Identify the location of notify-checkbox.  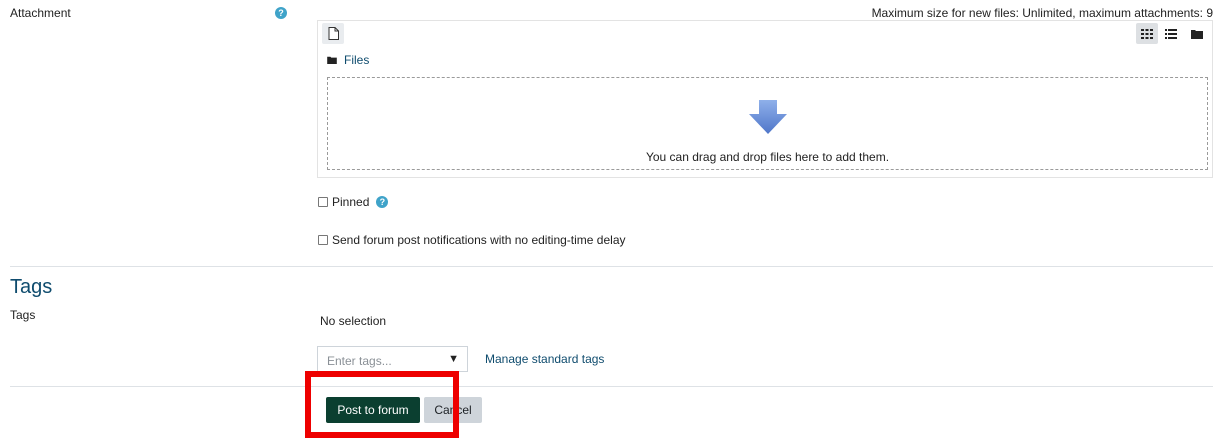
(323, 240).